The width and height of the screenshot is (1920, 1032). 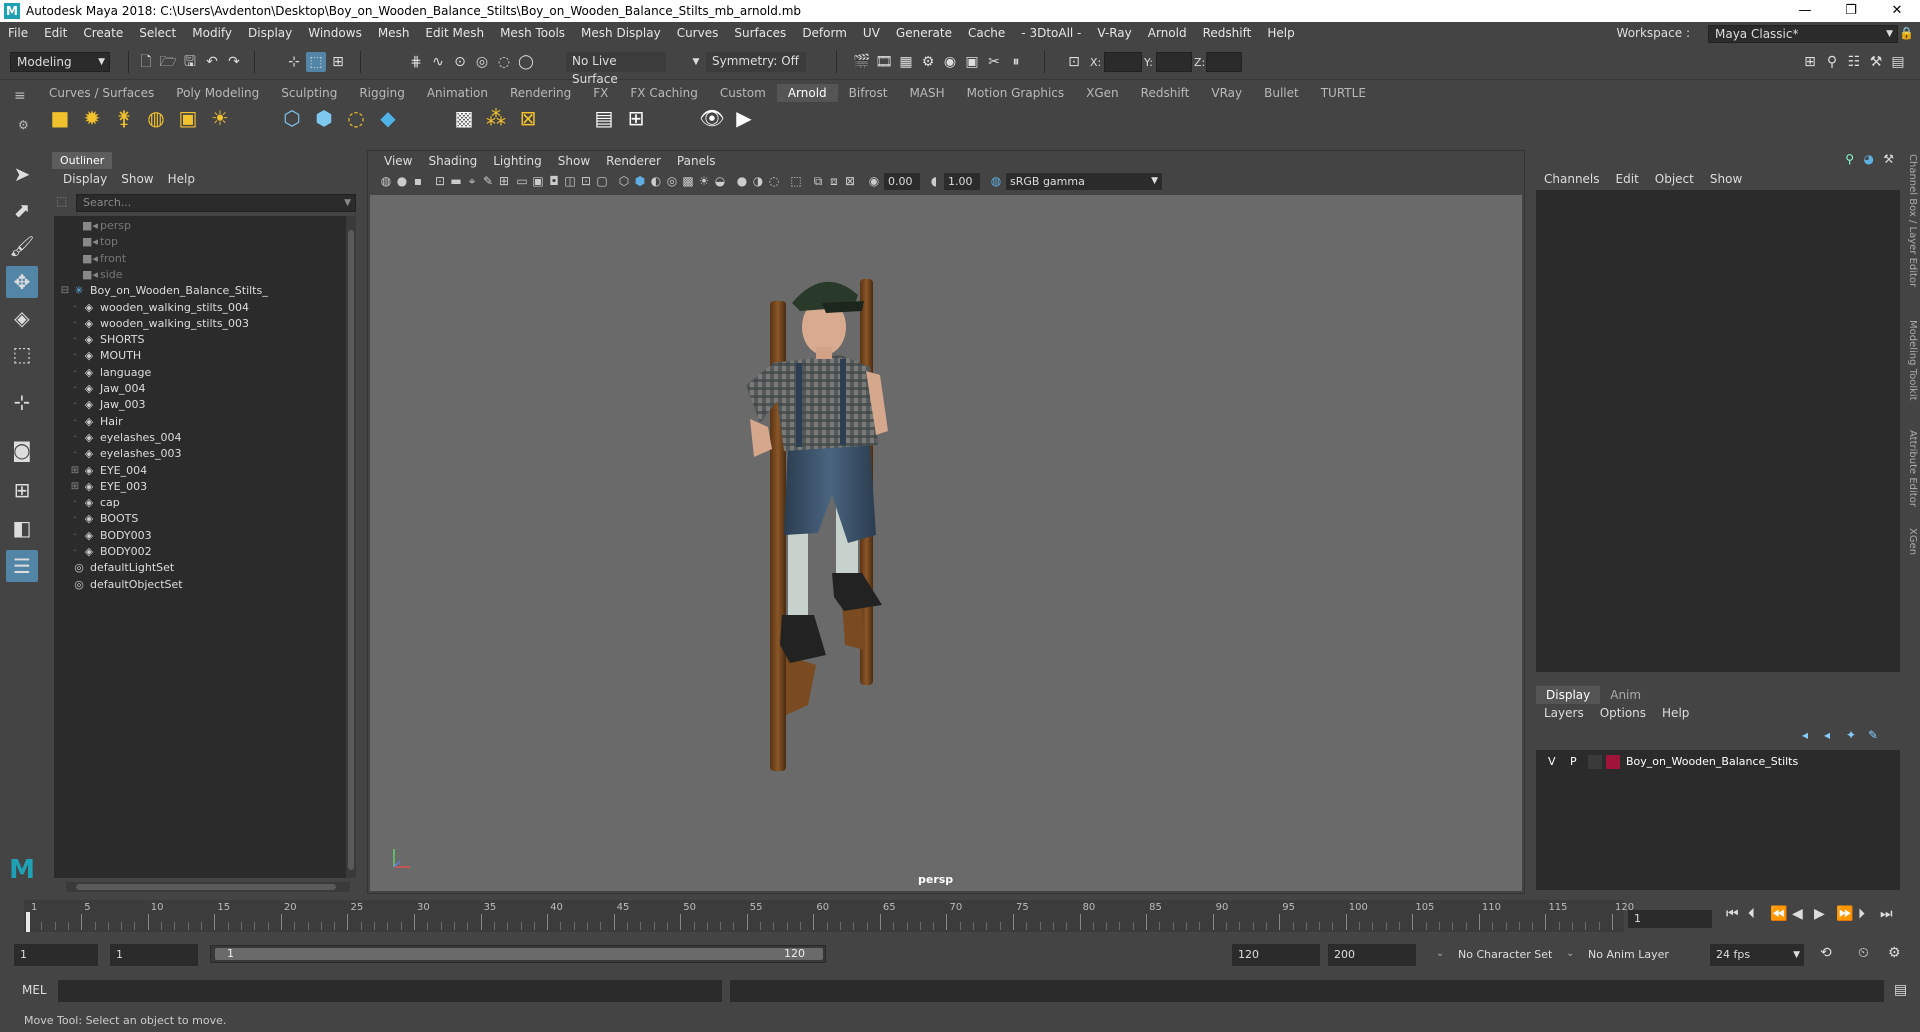 I want to click on film-gate-icon: ▭, so click(x=522, y=181).